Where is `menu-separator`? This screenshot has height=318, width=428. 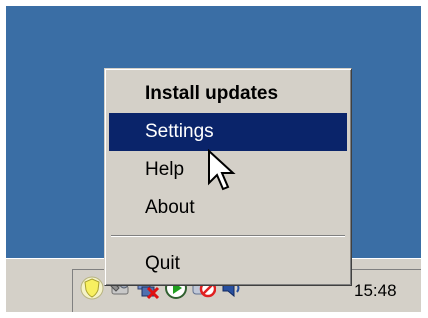
menu-separator is located at coordinates (228, 236).